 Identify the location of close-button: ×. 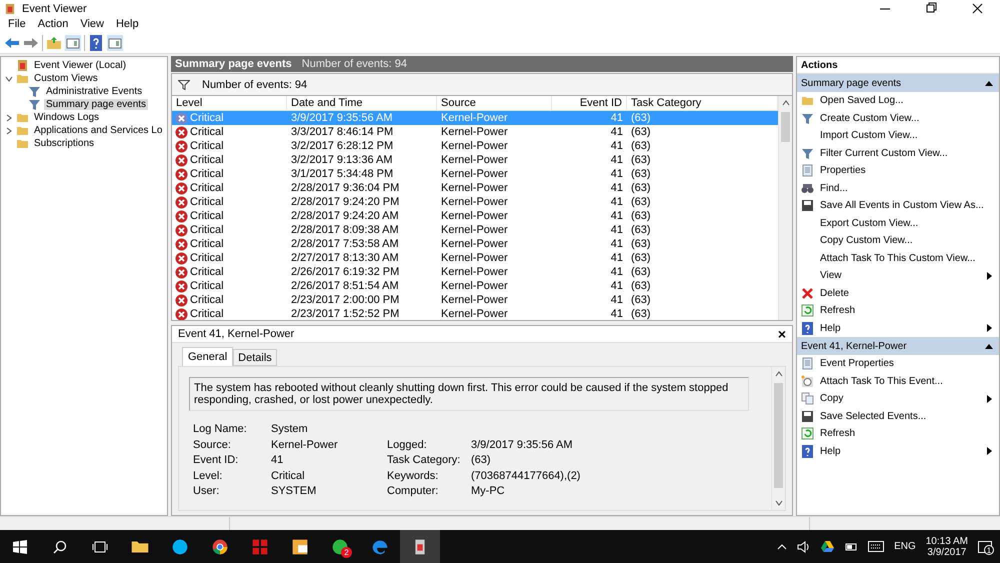
(782, 334).